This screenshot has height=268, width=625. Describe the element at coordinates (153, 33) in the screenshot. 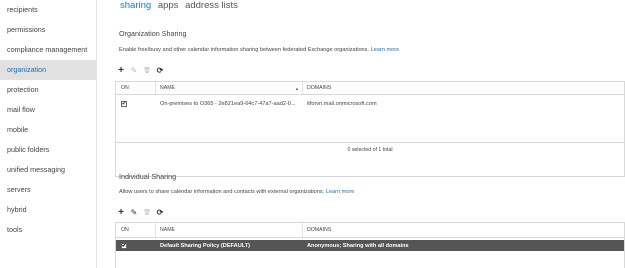

I see `org-sharing-title: Organization Sharing` at that location.